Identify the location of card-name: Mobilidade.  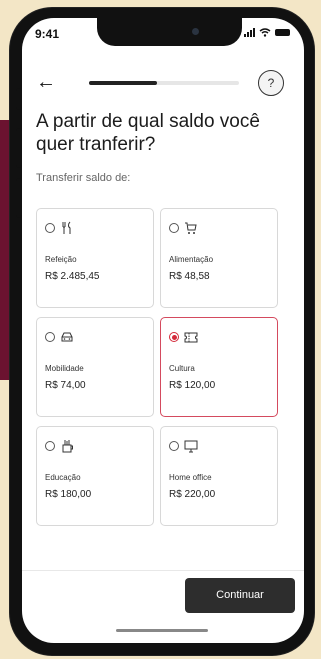
(64, 368).